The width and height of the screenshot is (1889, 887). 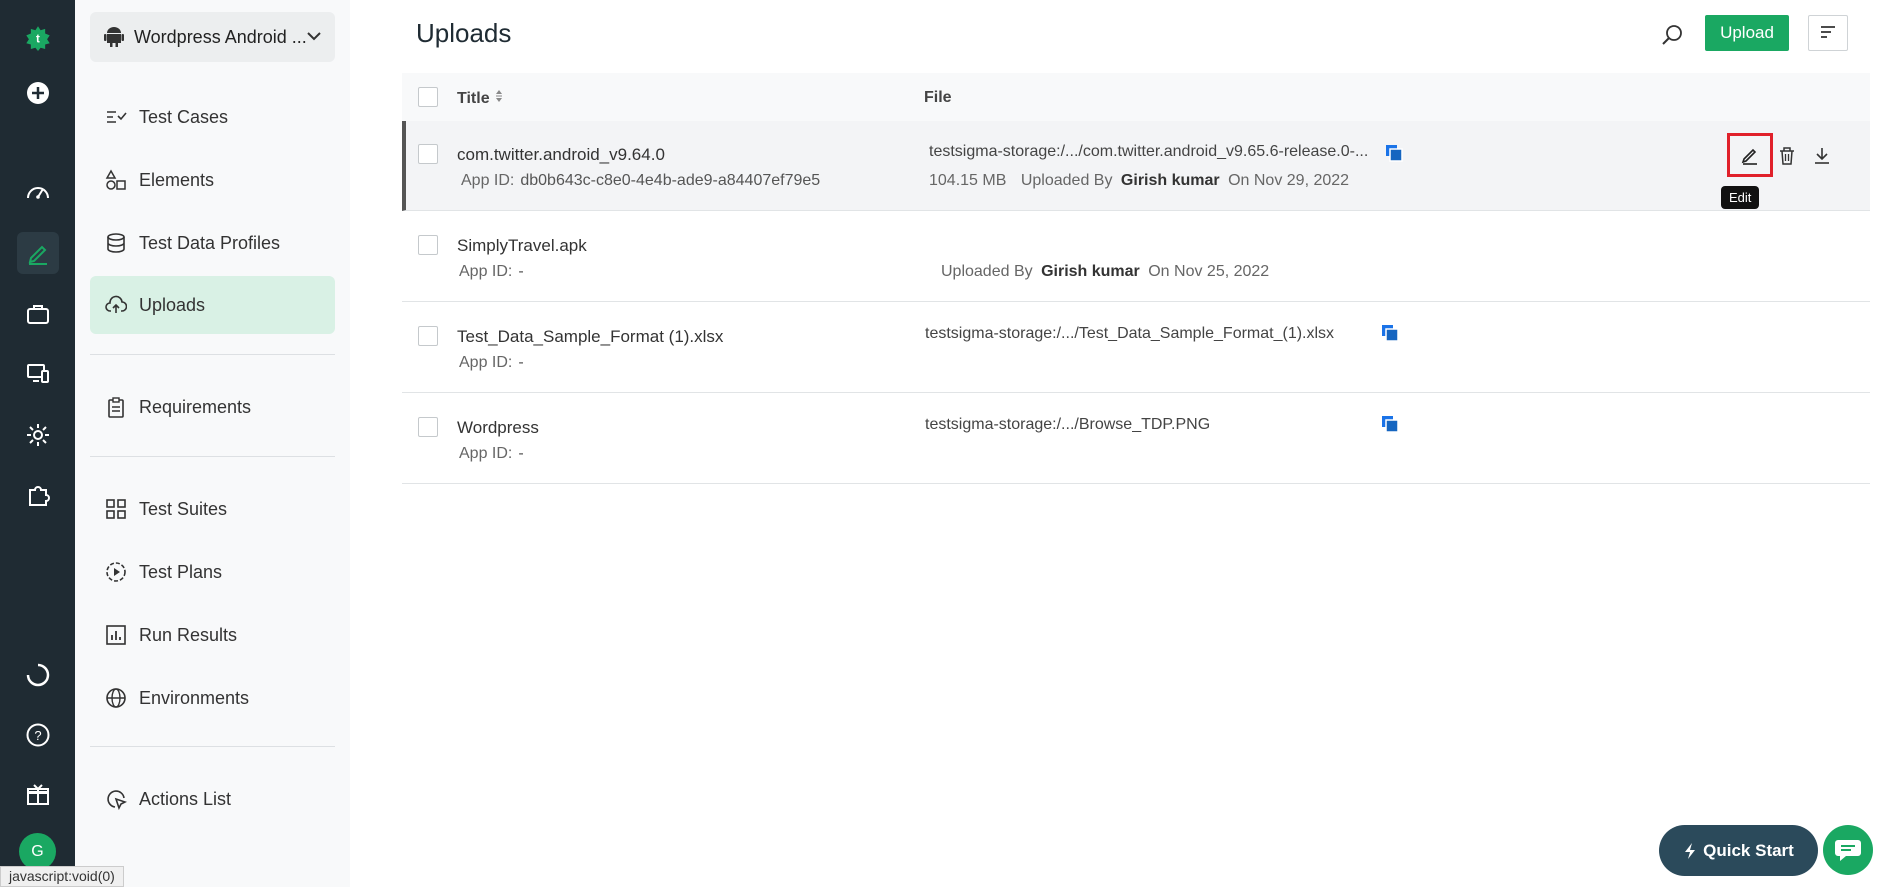 I want to click on page-title: Uploads, so click(x=464, y=33).